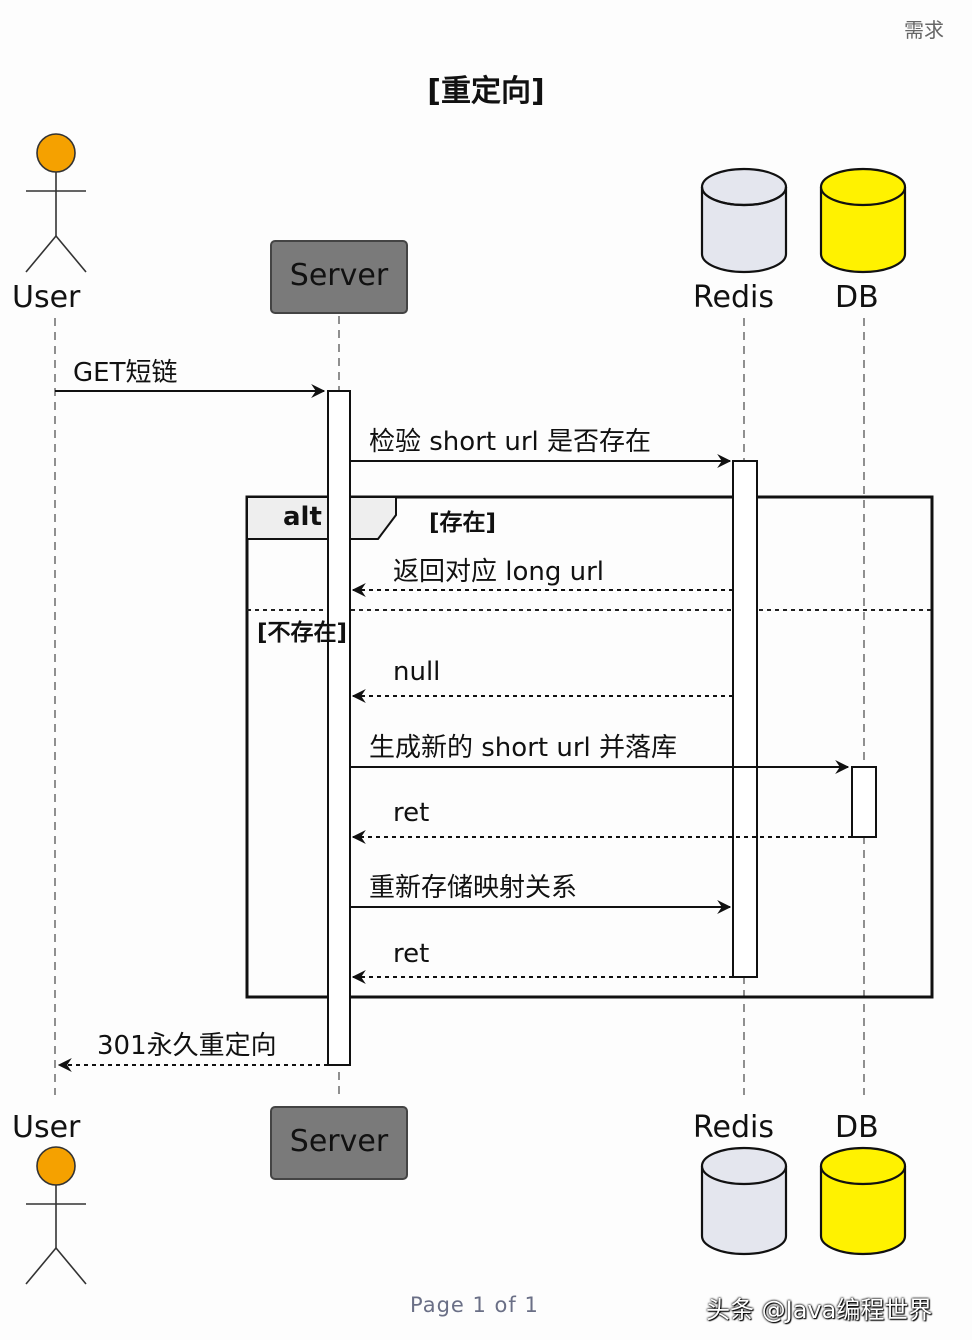 The height and width of the screenshot is (1340, 972). What do you see at coordinates (744, 220) in the screenshot?
I see `redis-database-icon` at bounding box center [744, 220].